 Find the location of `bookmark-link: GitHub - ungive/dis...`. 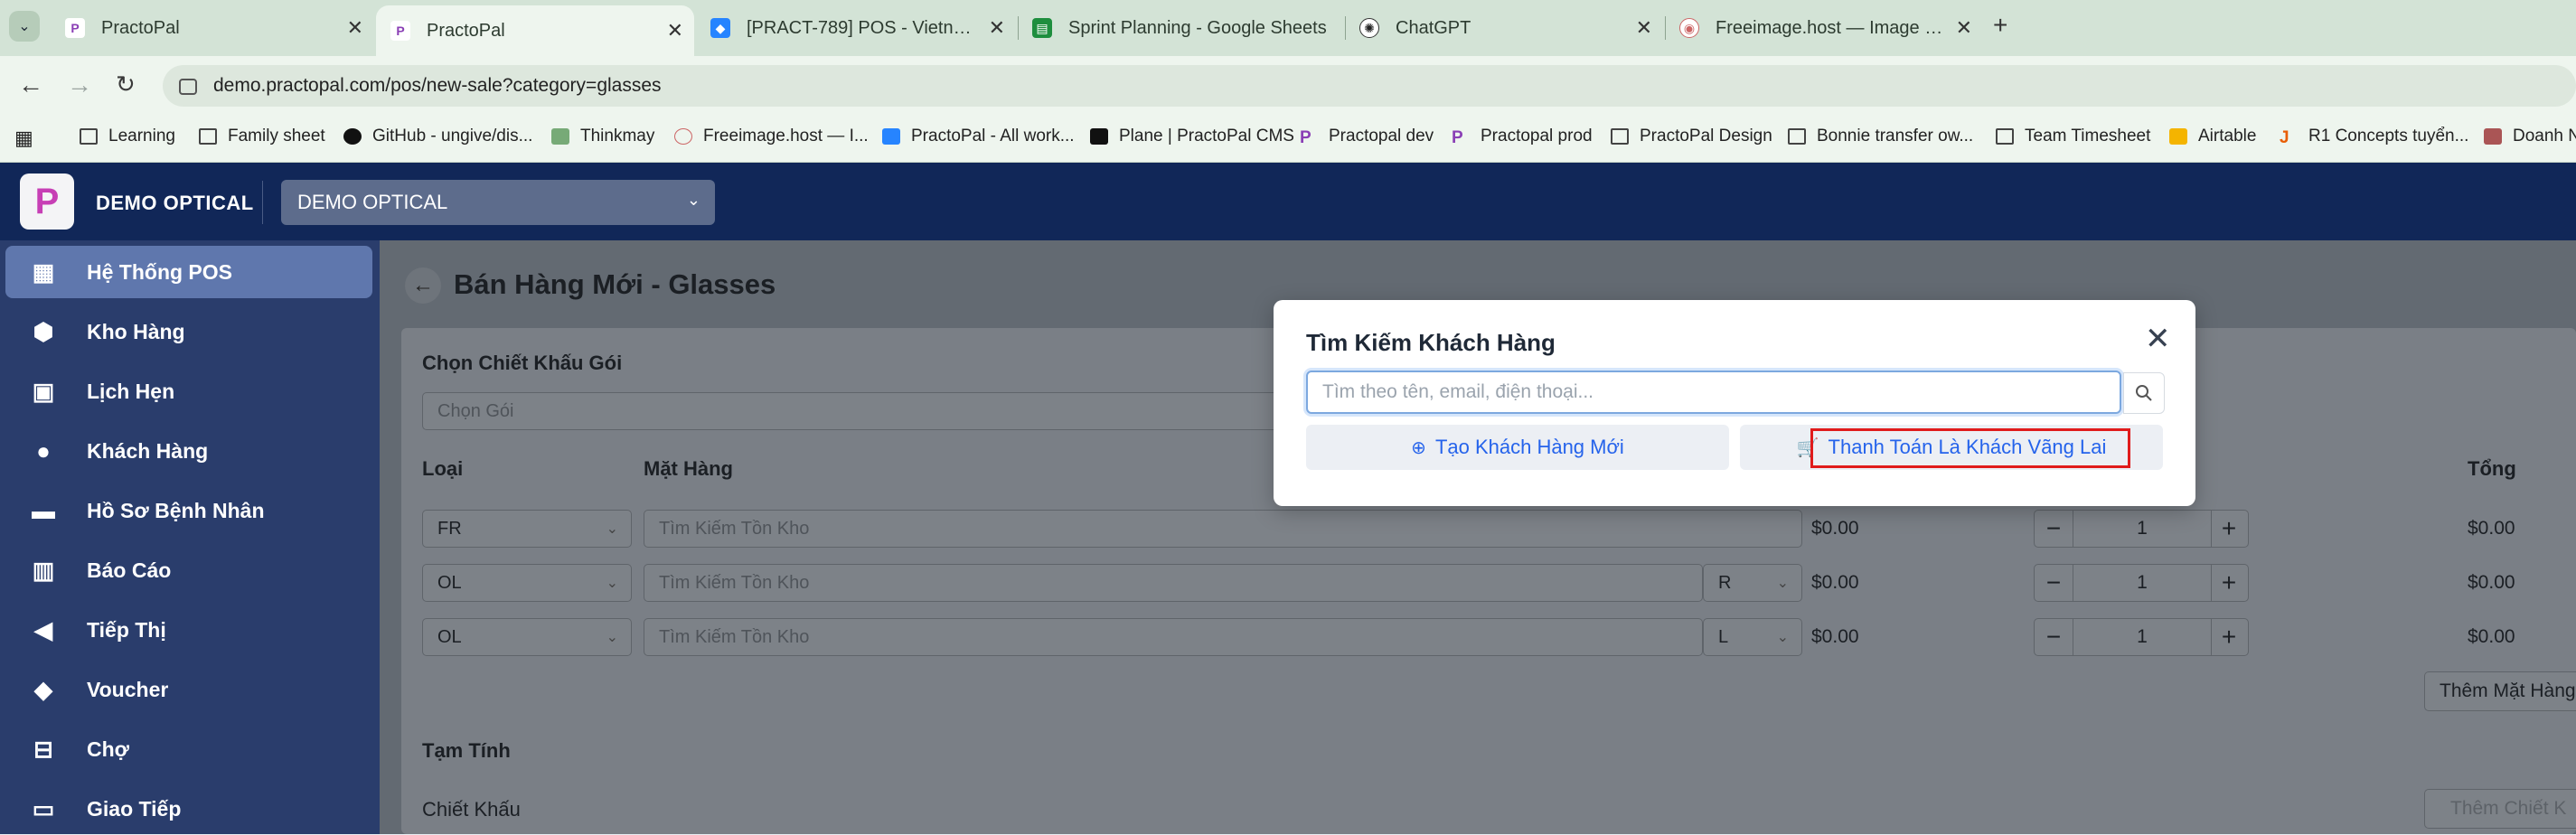

bookmark-link: GitHub - ungive/dis... is located at coordinates (438, 136).